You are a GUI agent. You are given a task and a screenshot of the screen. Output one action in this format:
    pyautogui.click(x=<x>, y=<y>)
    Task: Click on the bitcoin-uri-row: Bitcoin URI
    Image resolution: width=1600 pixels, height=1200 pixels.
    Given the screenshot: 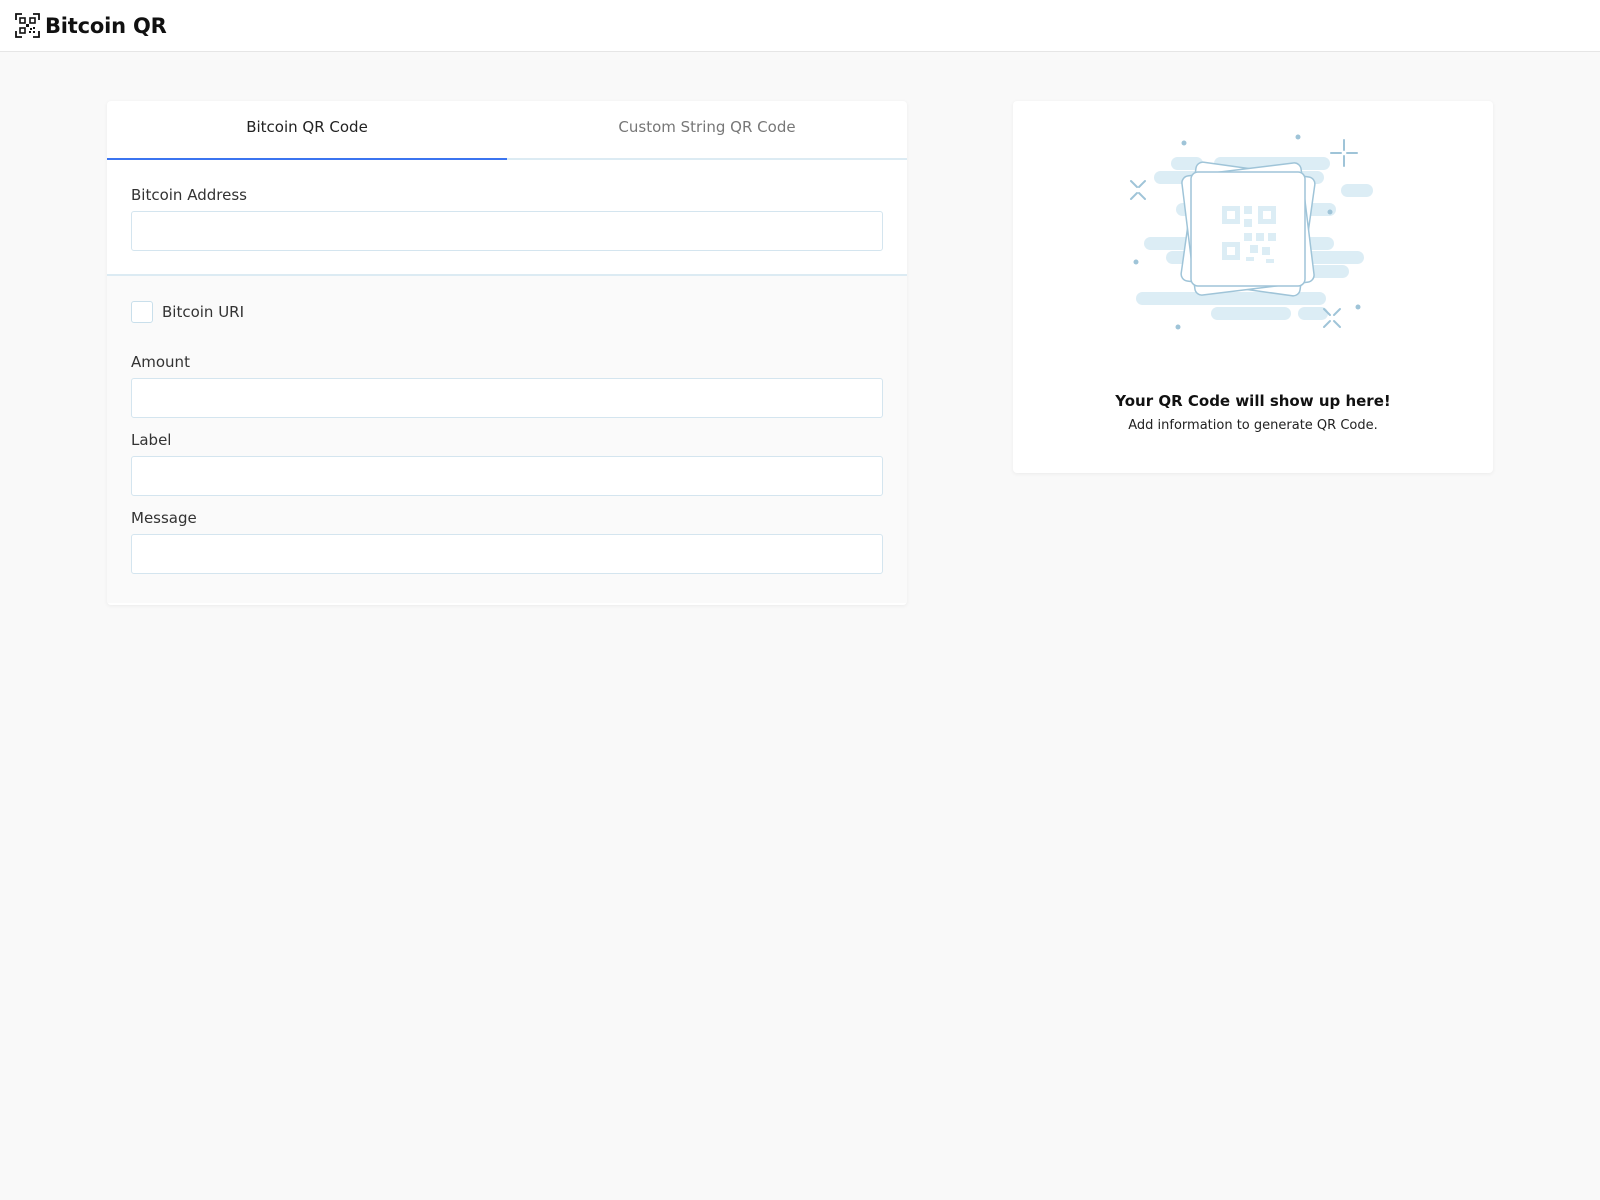 What is the action you would take?
    pyautogui.click(x=507, y=312)
    